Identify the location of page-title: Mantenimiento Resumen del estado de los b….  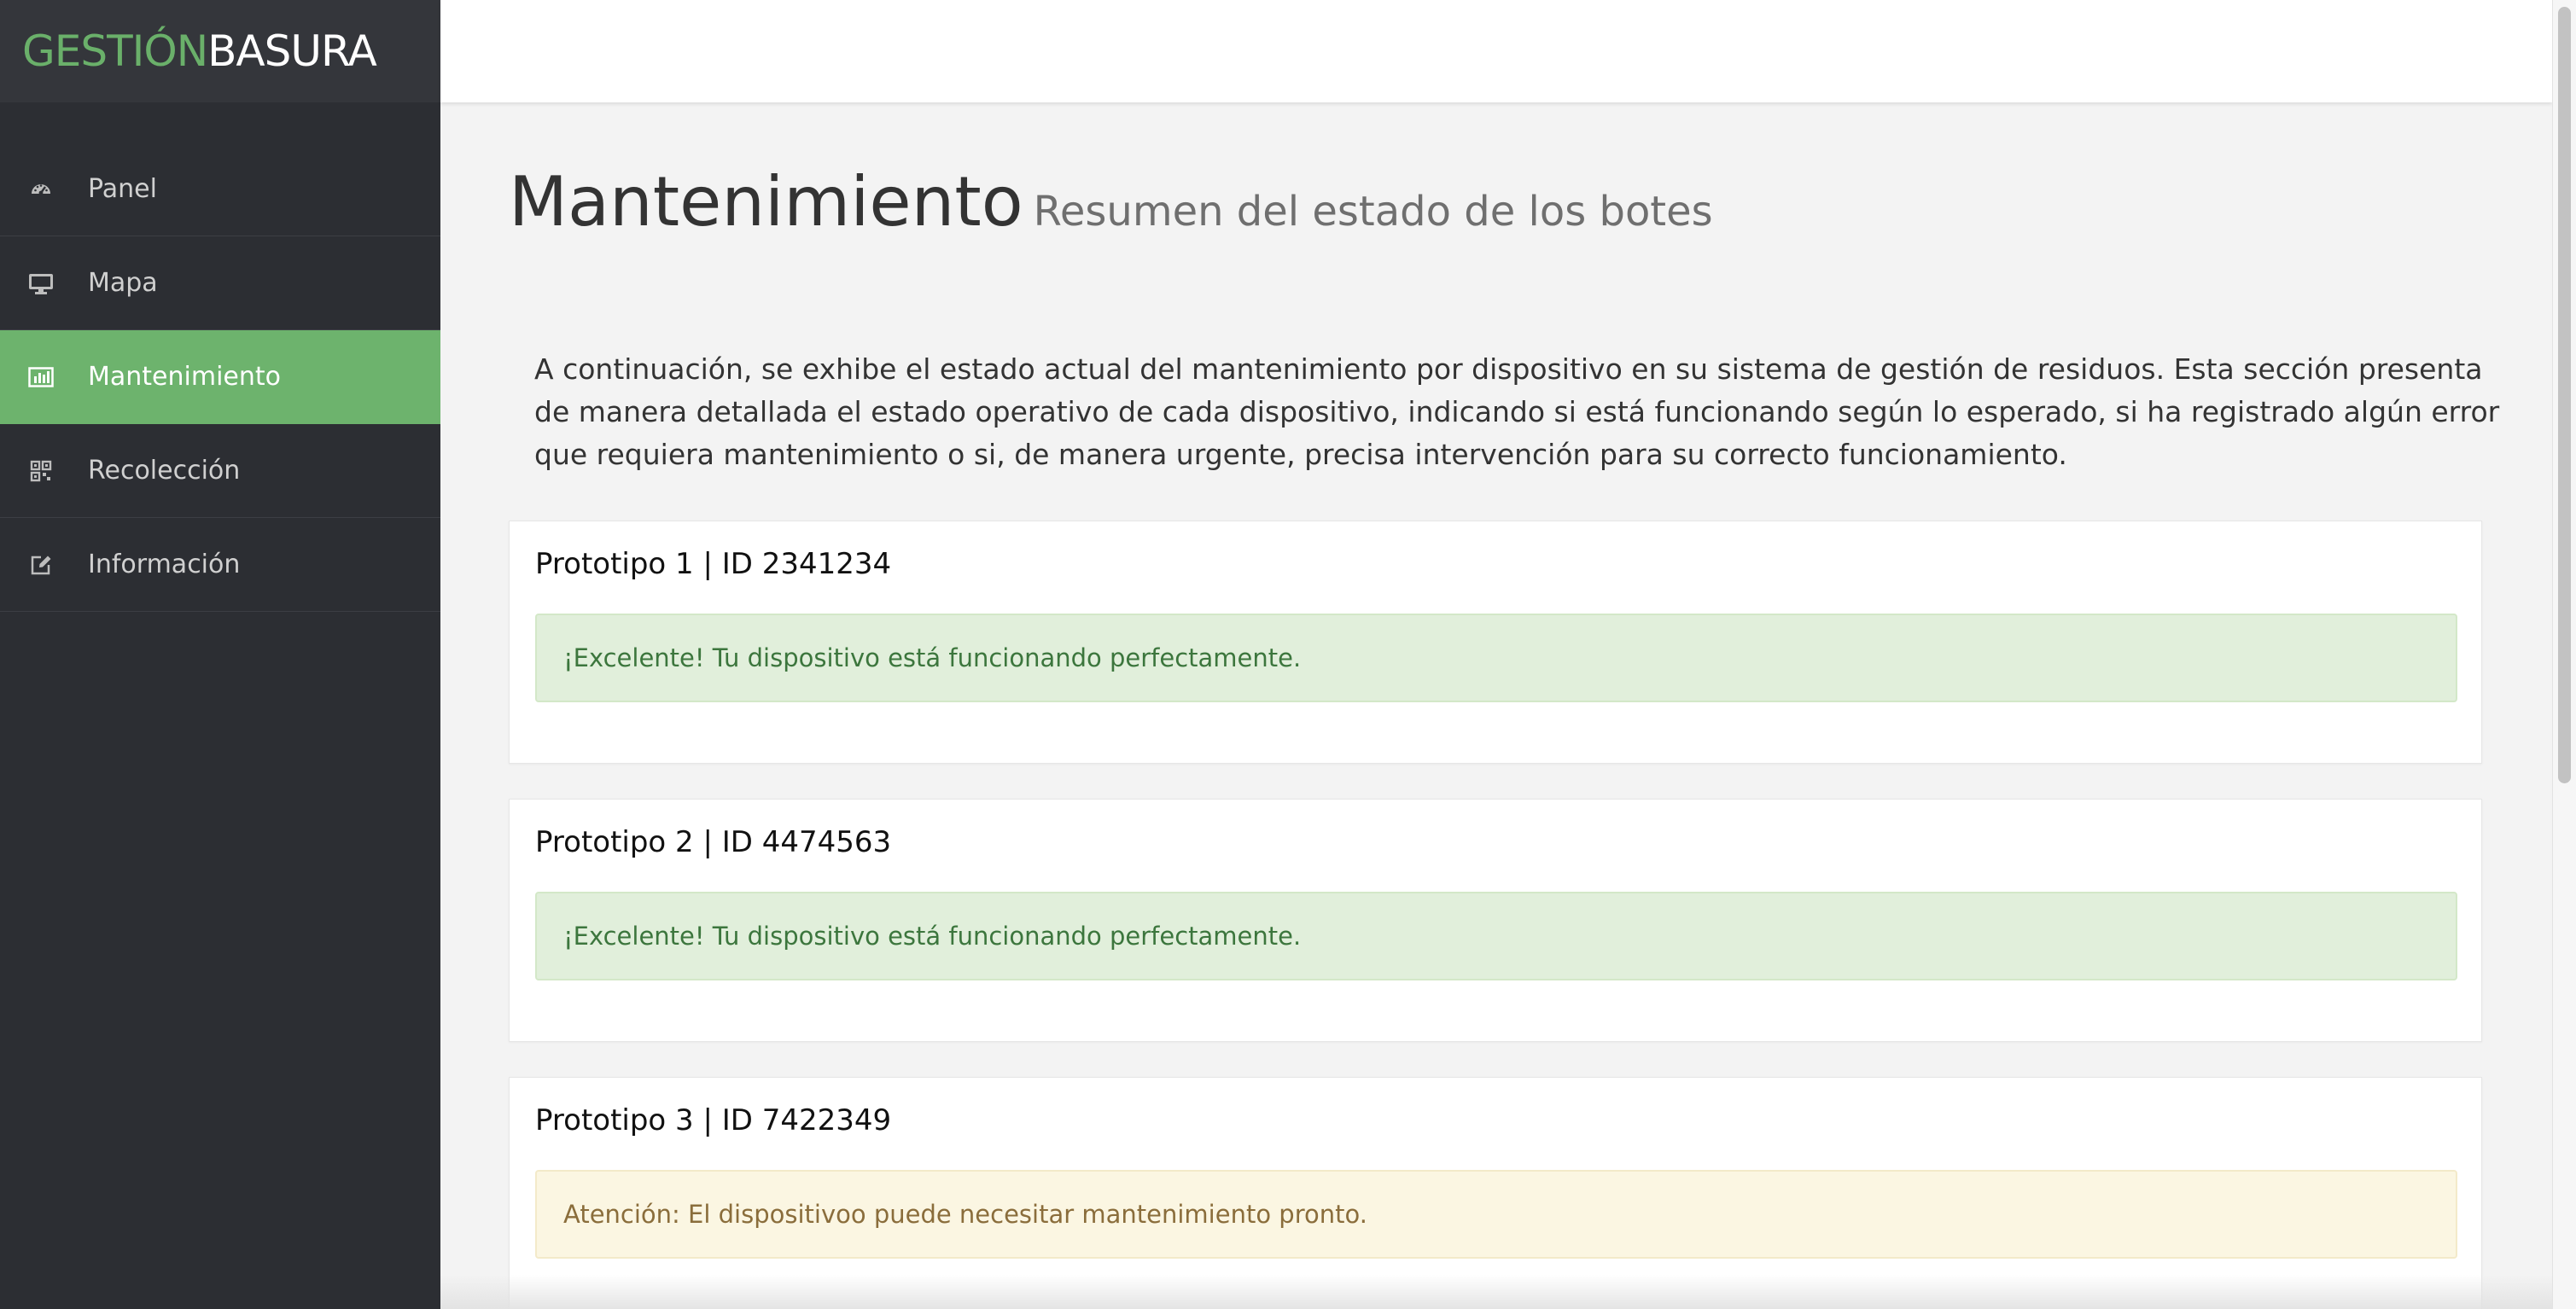
(1111, 201).